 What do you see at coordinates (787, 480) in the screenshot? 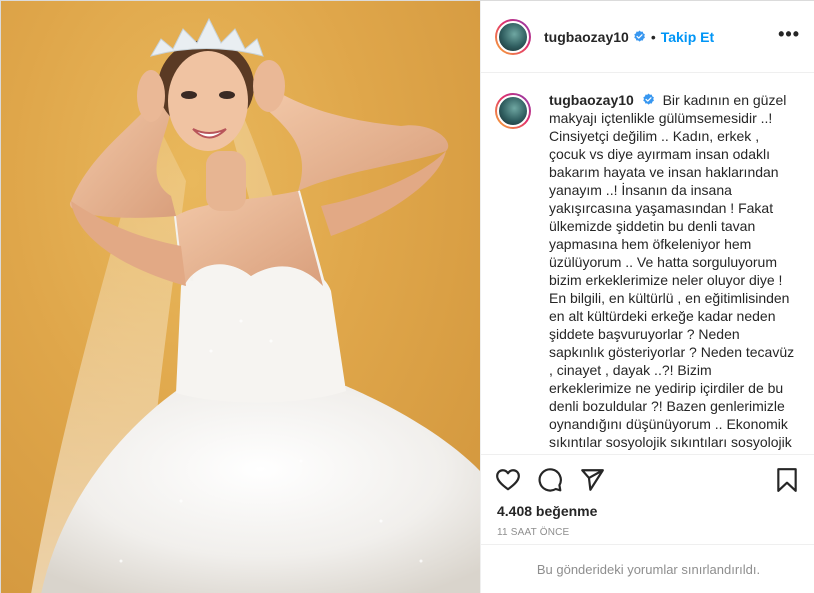
I see `bookmark-icon` at bounding box center [787, 480].